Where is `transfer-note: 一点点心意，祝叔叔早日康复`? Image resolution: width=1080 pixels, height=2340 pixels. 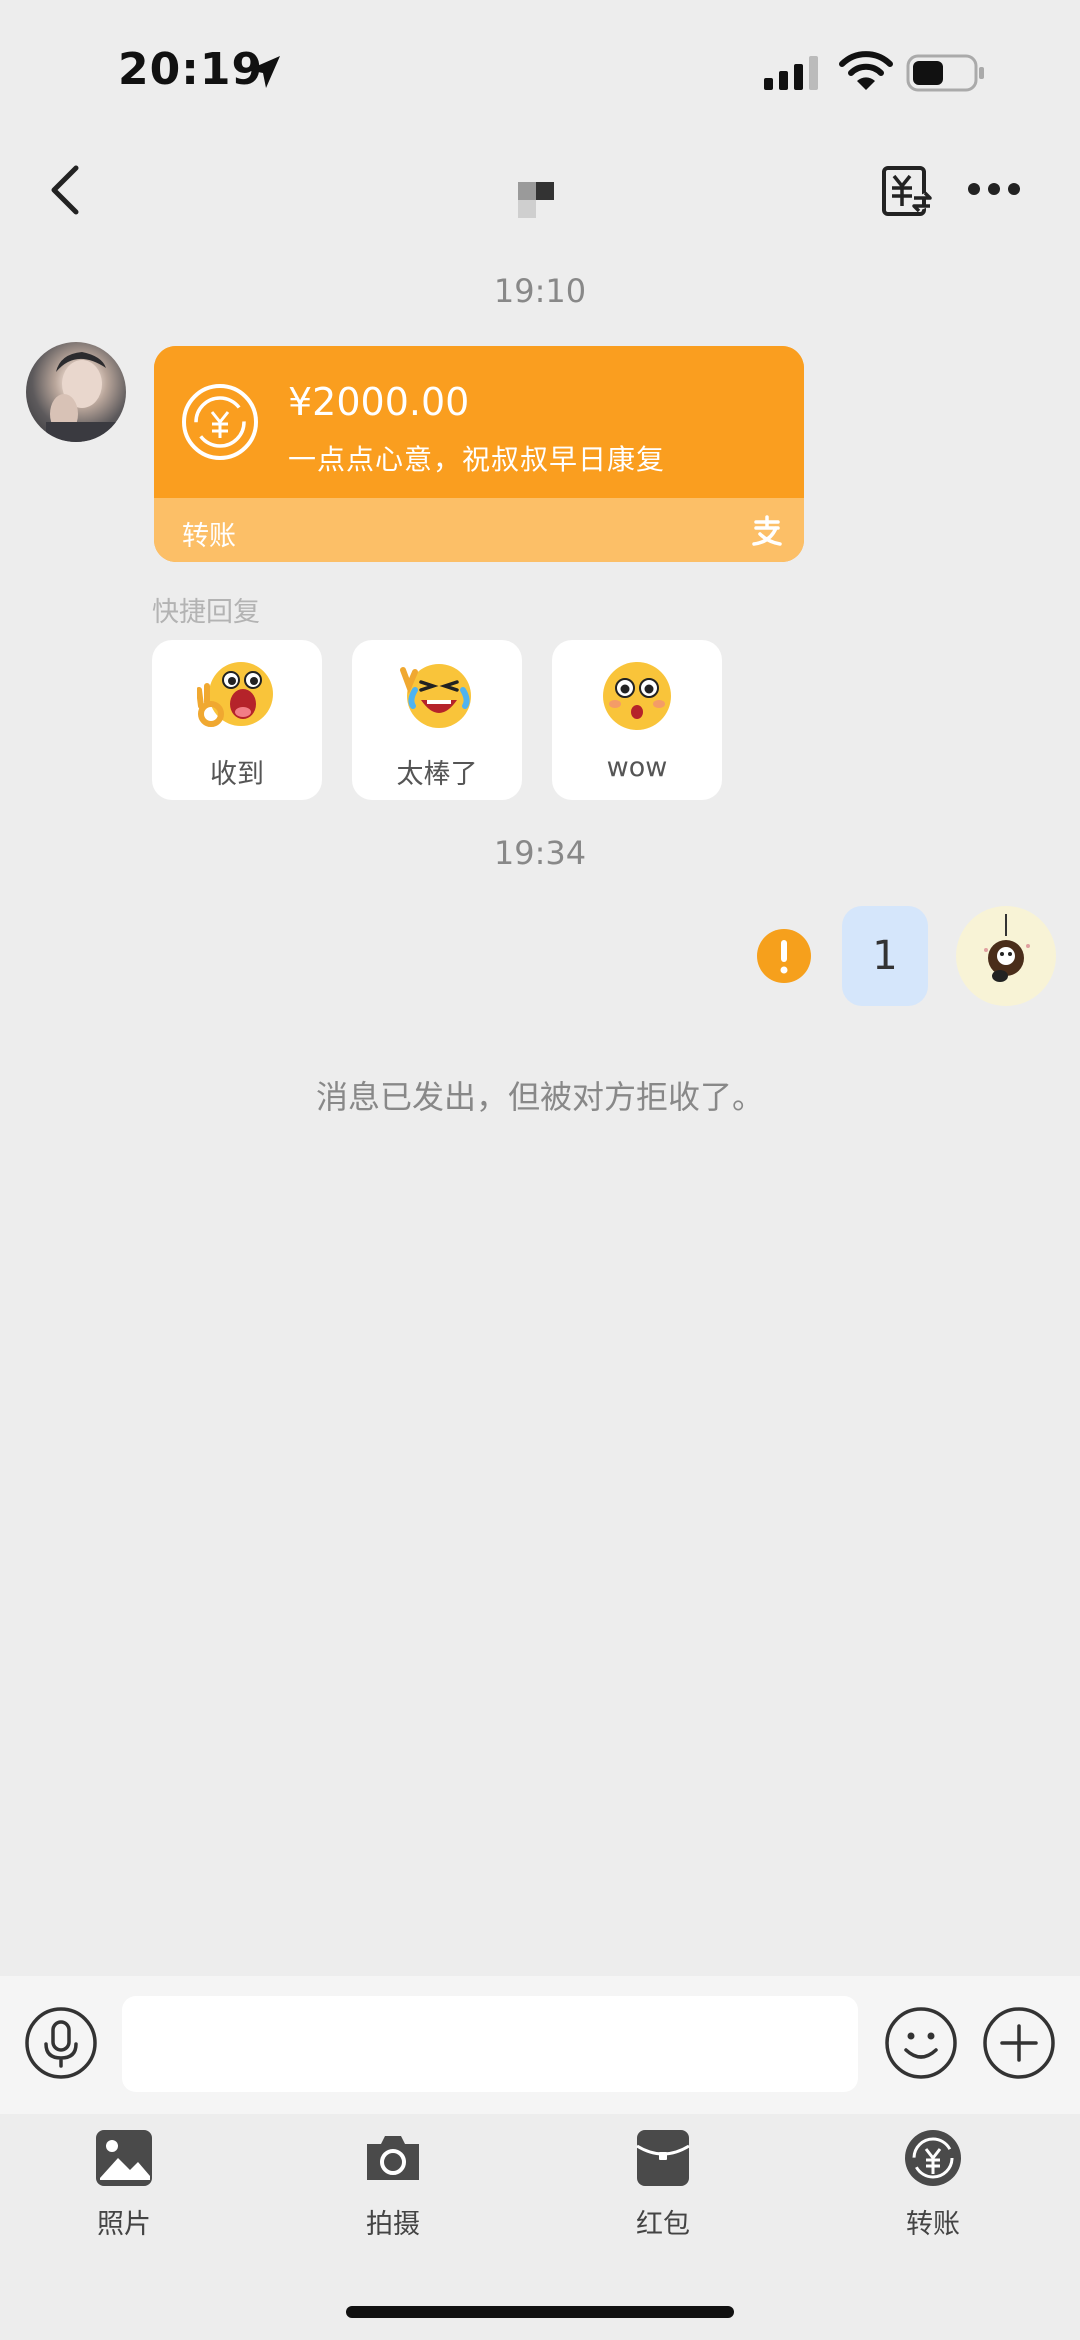 transfer-note: 一点点心意，祝叔叔早日康复 is located at coordinates (477, 459).